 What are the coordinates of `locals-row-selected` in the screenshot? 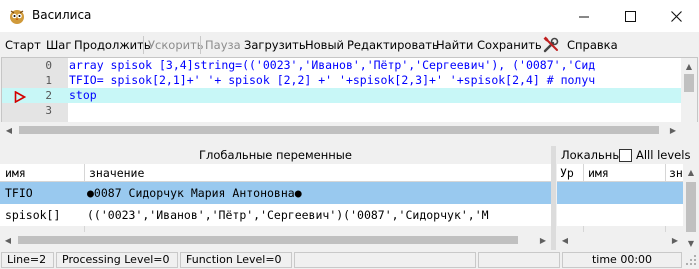 It's located at (621, 193).